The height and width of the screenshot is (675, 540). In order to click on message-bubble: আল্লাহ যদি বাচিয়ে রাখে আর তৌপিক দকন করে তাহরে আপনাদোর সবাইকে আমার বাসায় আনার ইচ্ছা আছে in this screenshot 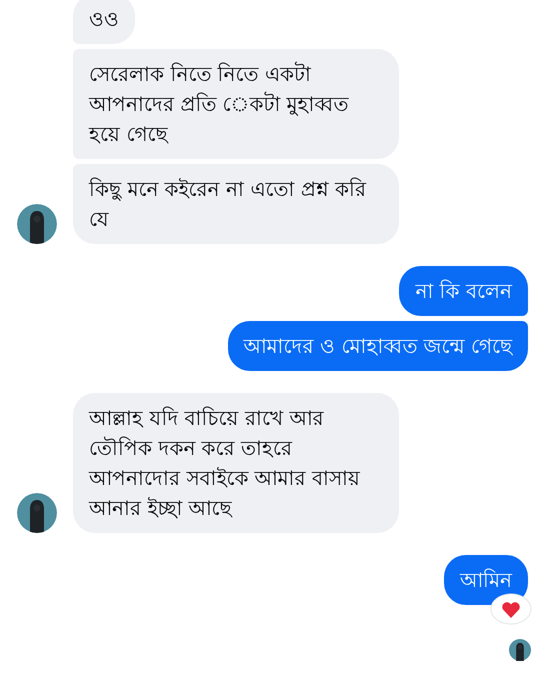, I will do `click(236, 463)`.